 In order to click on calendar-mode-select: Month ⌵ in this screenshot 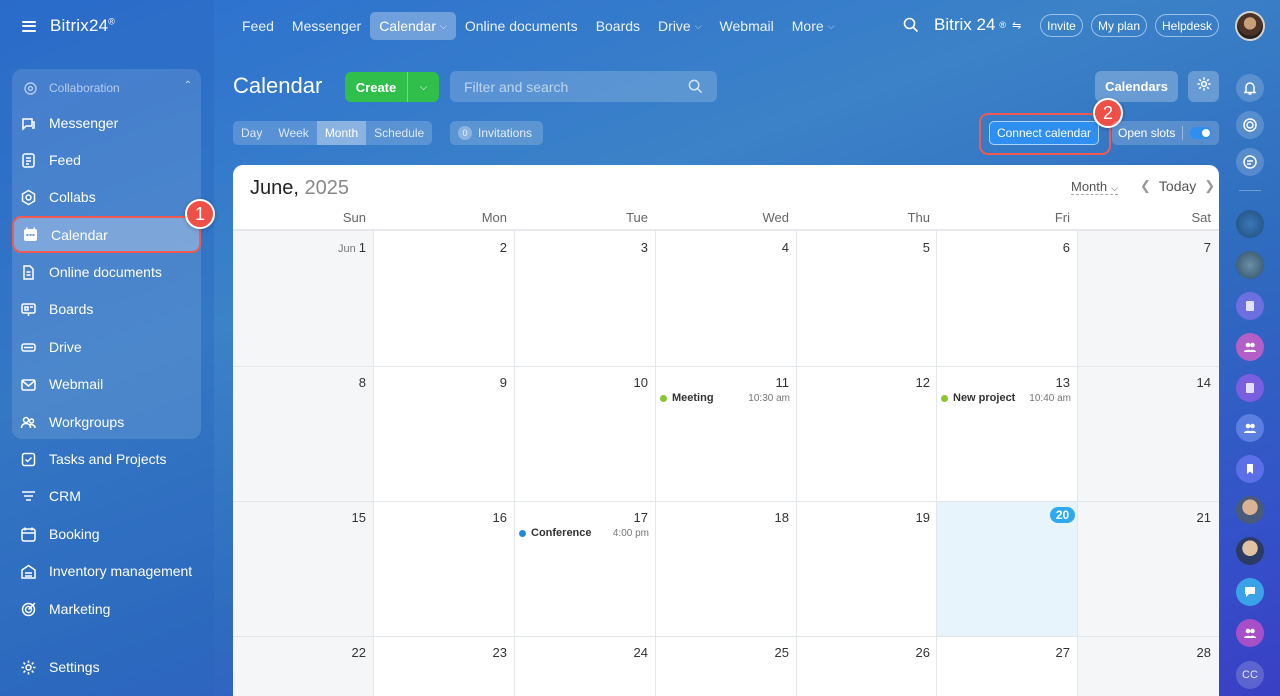, I will do `click(1094, 187)`.